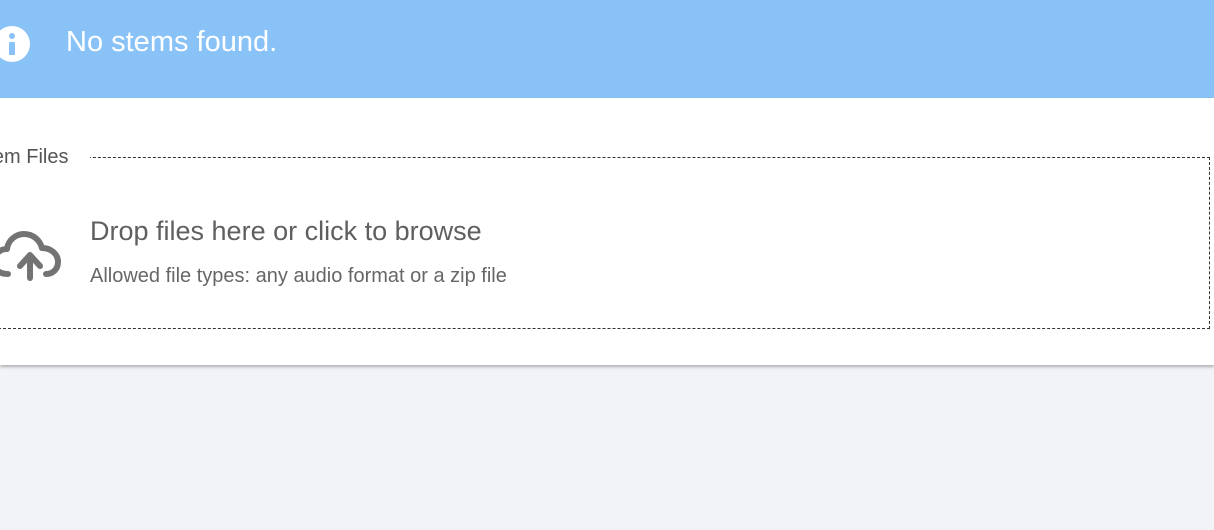 This screenshot has width=1214, height=530. What do you see at coordinates (30, 256) in the screenshot?
I see `cloud-upload-icon` at bounding box center [30, 256].